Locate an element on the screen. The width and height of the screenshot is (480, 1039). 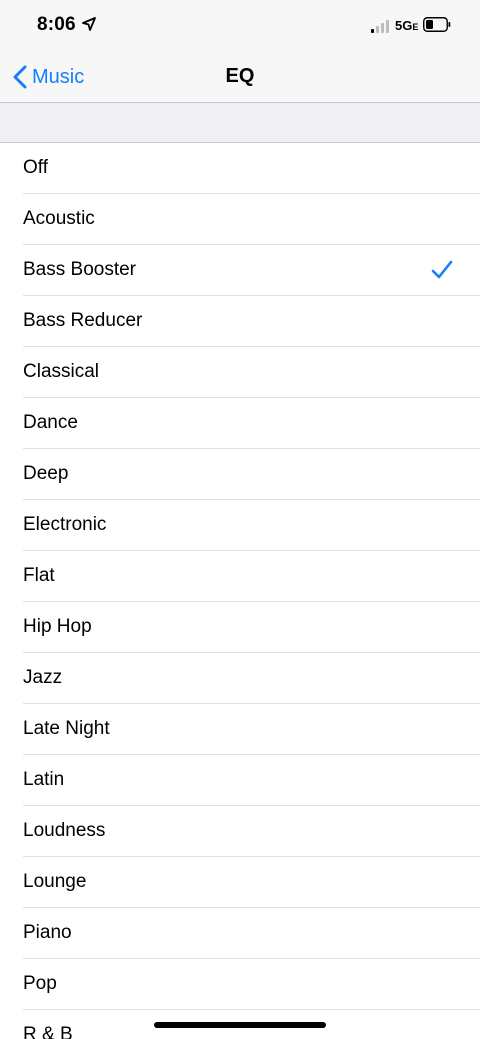
eq-preset-item: Latin is located at coordinates (240, 780).